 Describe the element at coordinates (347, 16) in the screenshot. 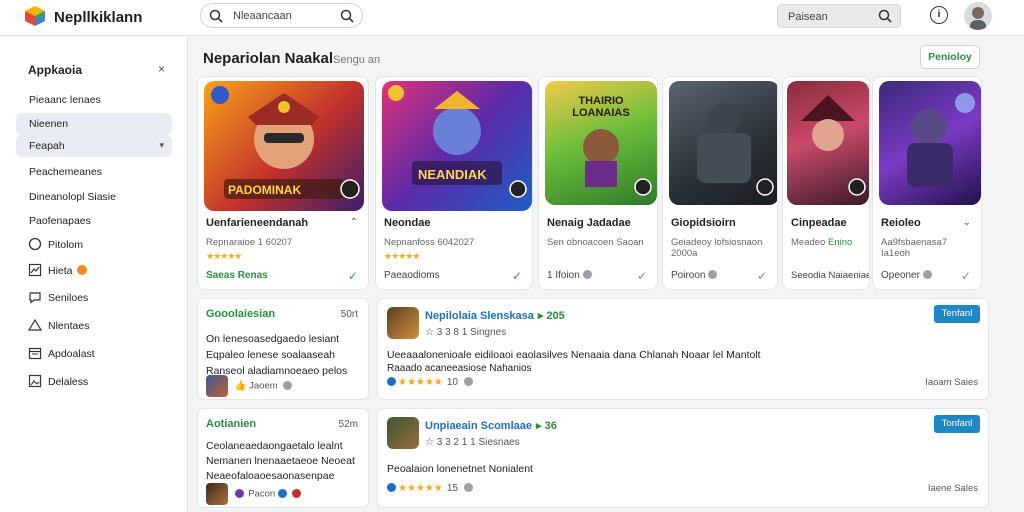

I see `search-submit-icon` at that location.